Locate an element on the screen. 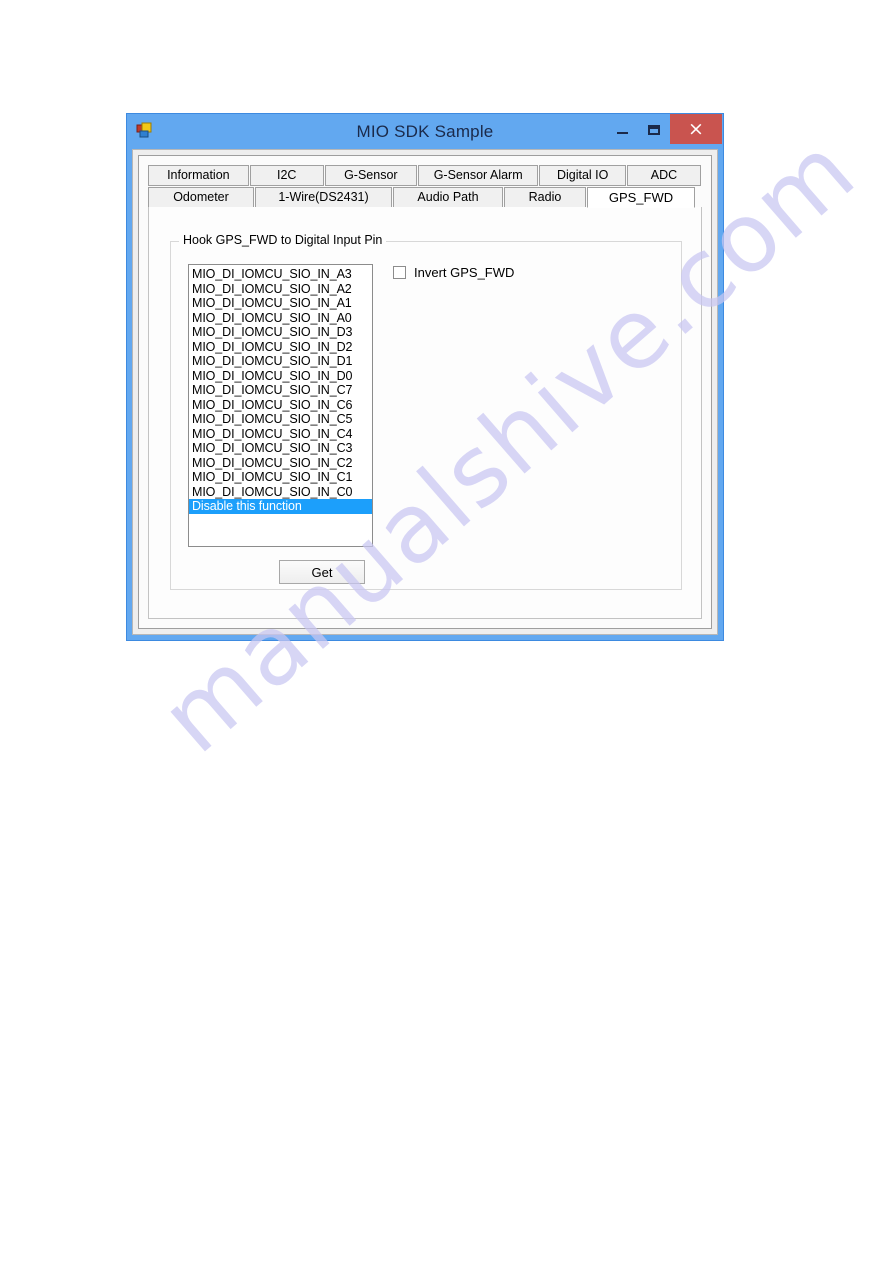 The image size is (893, 1263). app-form-icon is located at coordinates (144, 130).